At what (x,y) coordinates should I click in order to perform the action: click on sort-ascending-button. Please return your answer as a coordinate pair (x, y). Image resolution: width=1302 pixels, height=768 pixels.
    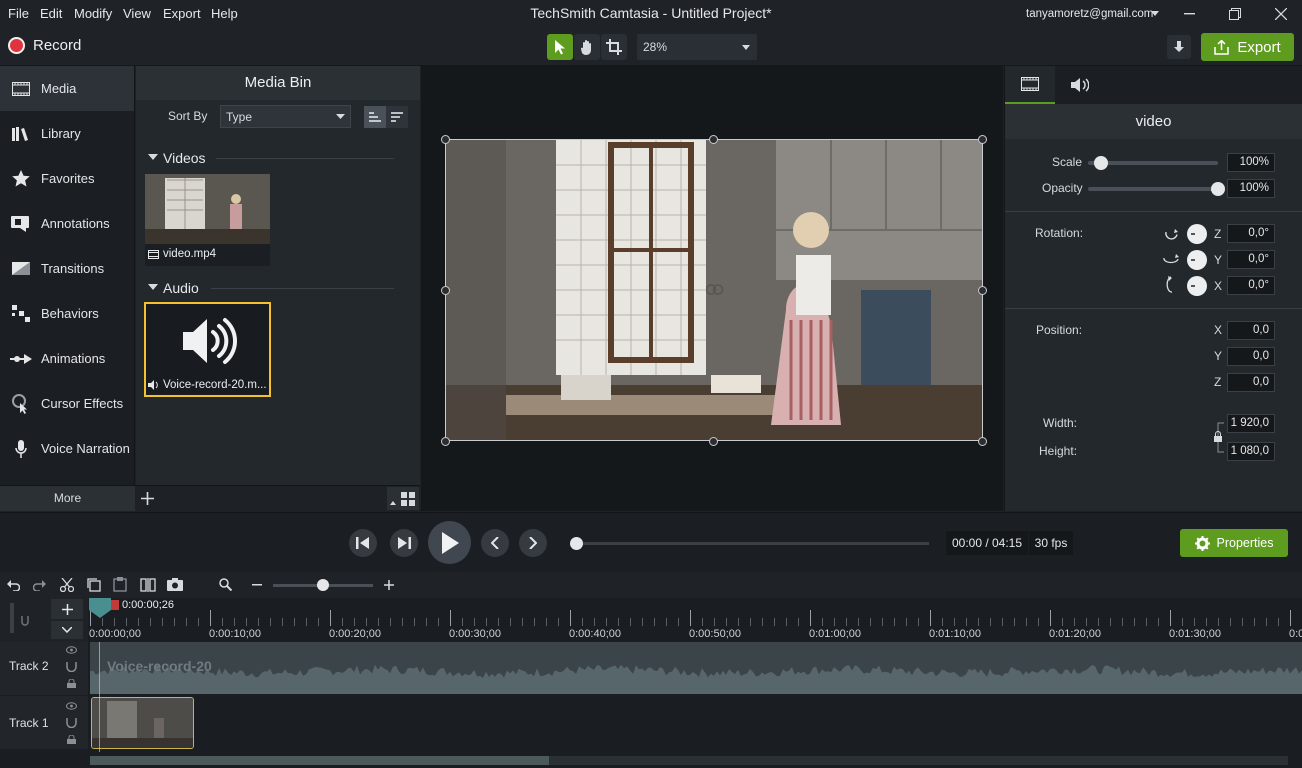
    Looking at the image, I should click on (375, 117).